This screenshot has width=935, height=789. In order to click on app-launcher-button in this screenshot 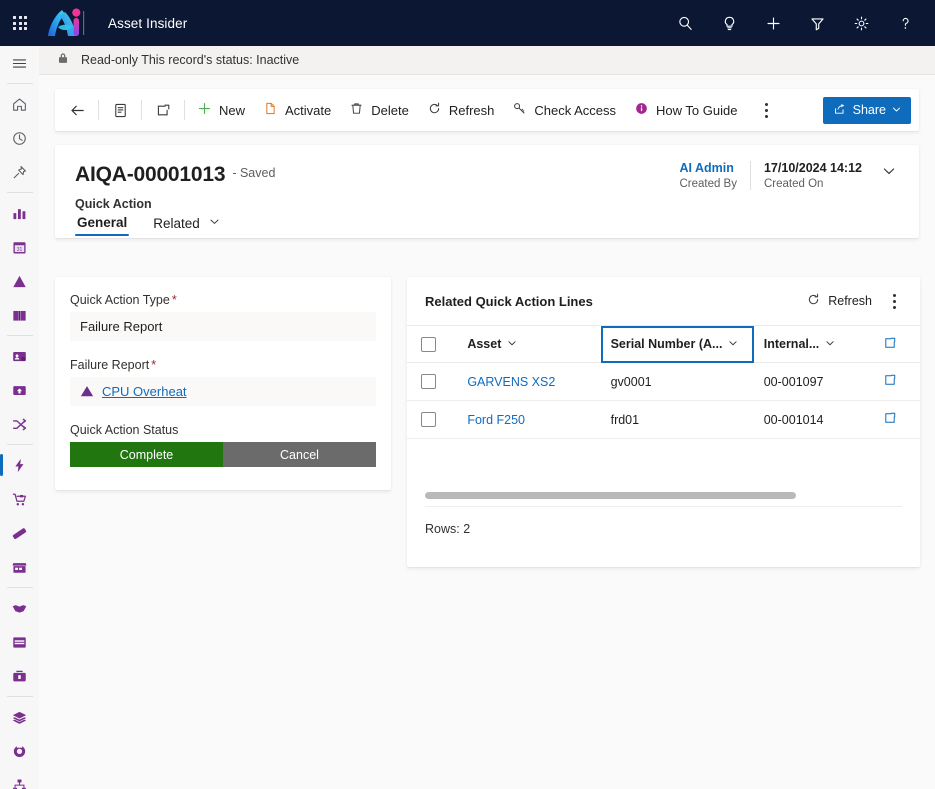, I will do `click(20, 23)`.